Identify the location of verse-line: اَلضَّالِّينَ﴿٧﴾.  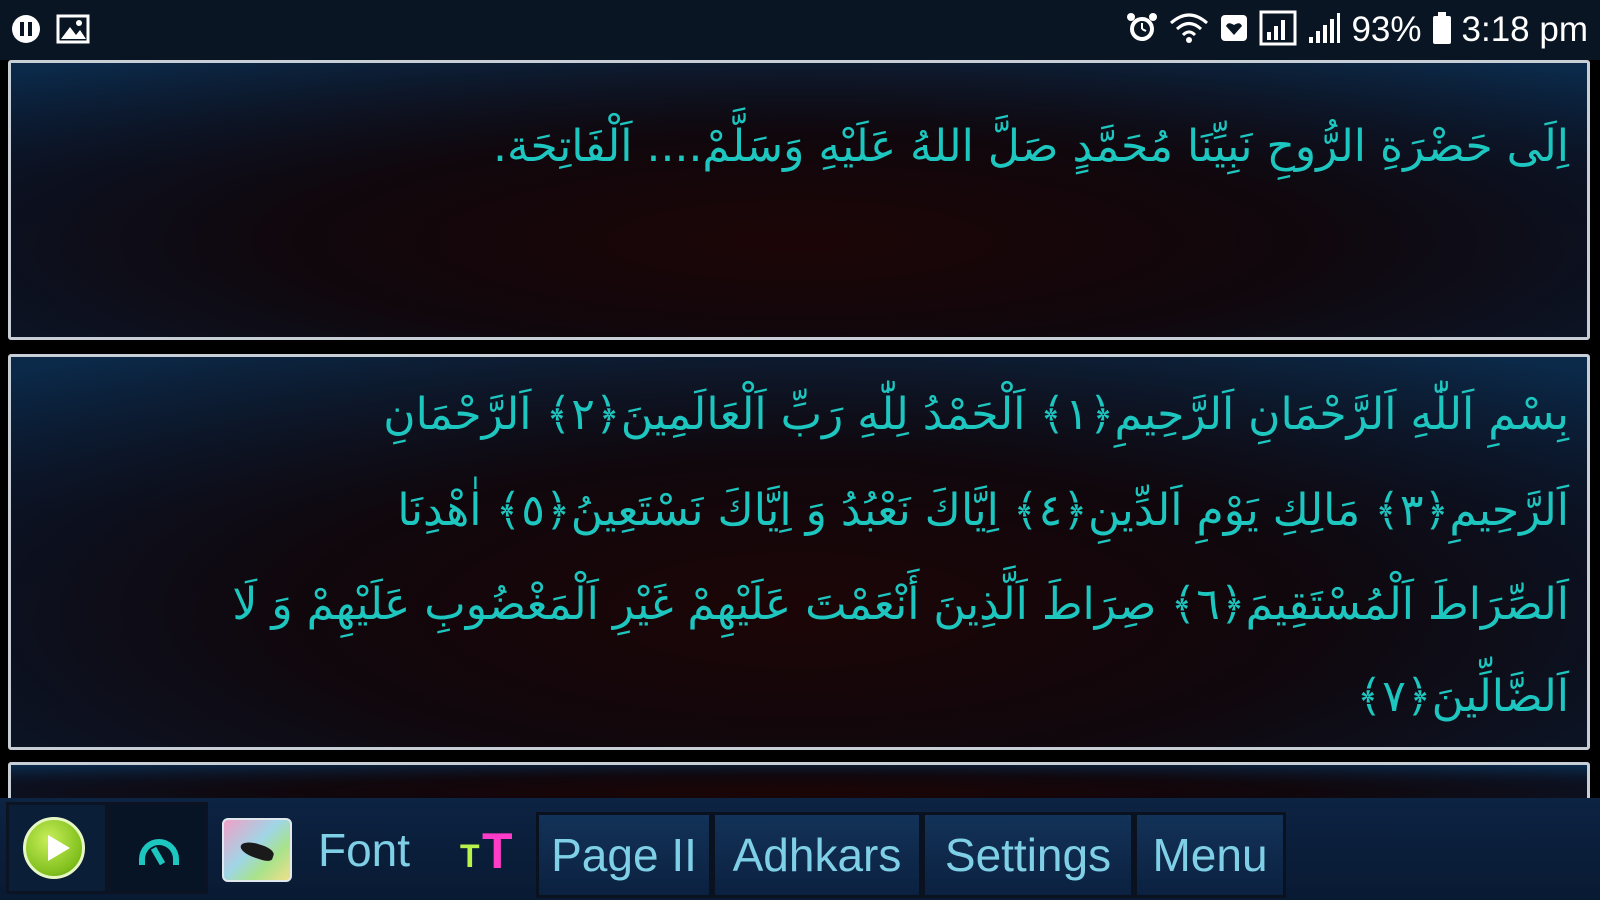
(1462, 696).